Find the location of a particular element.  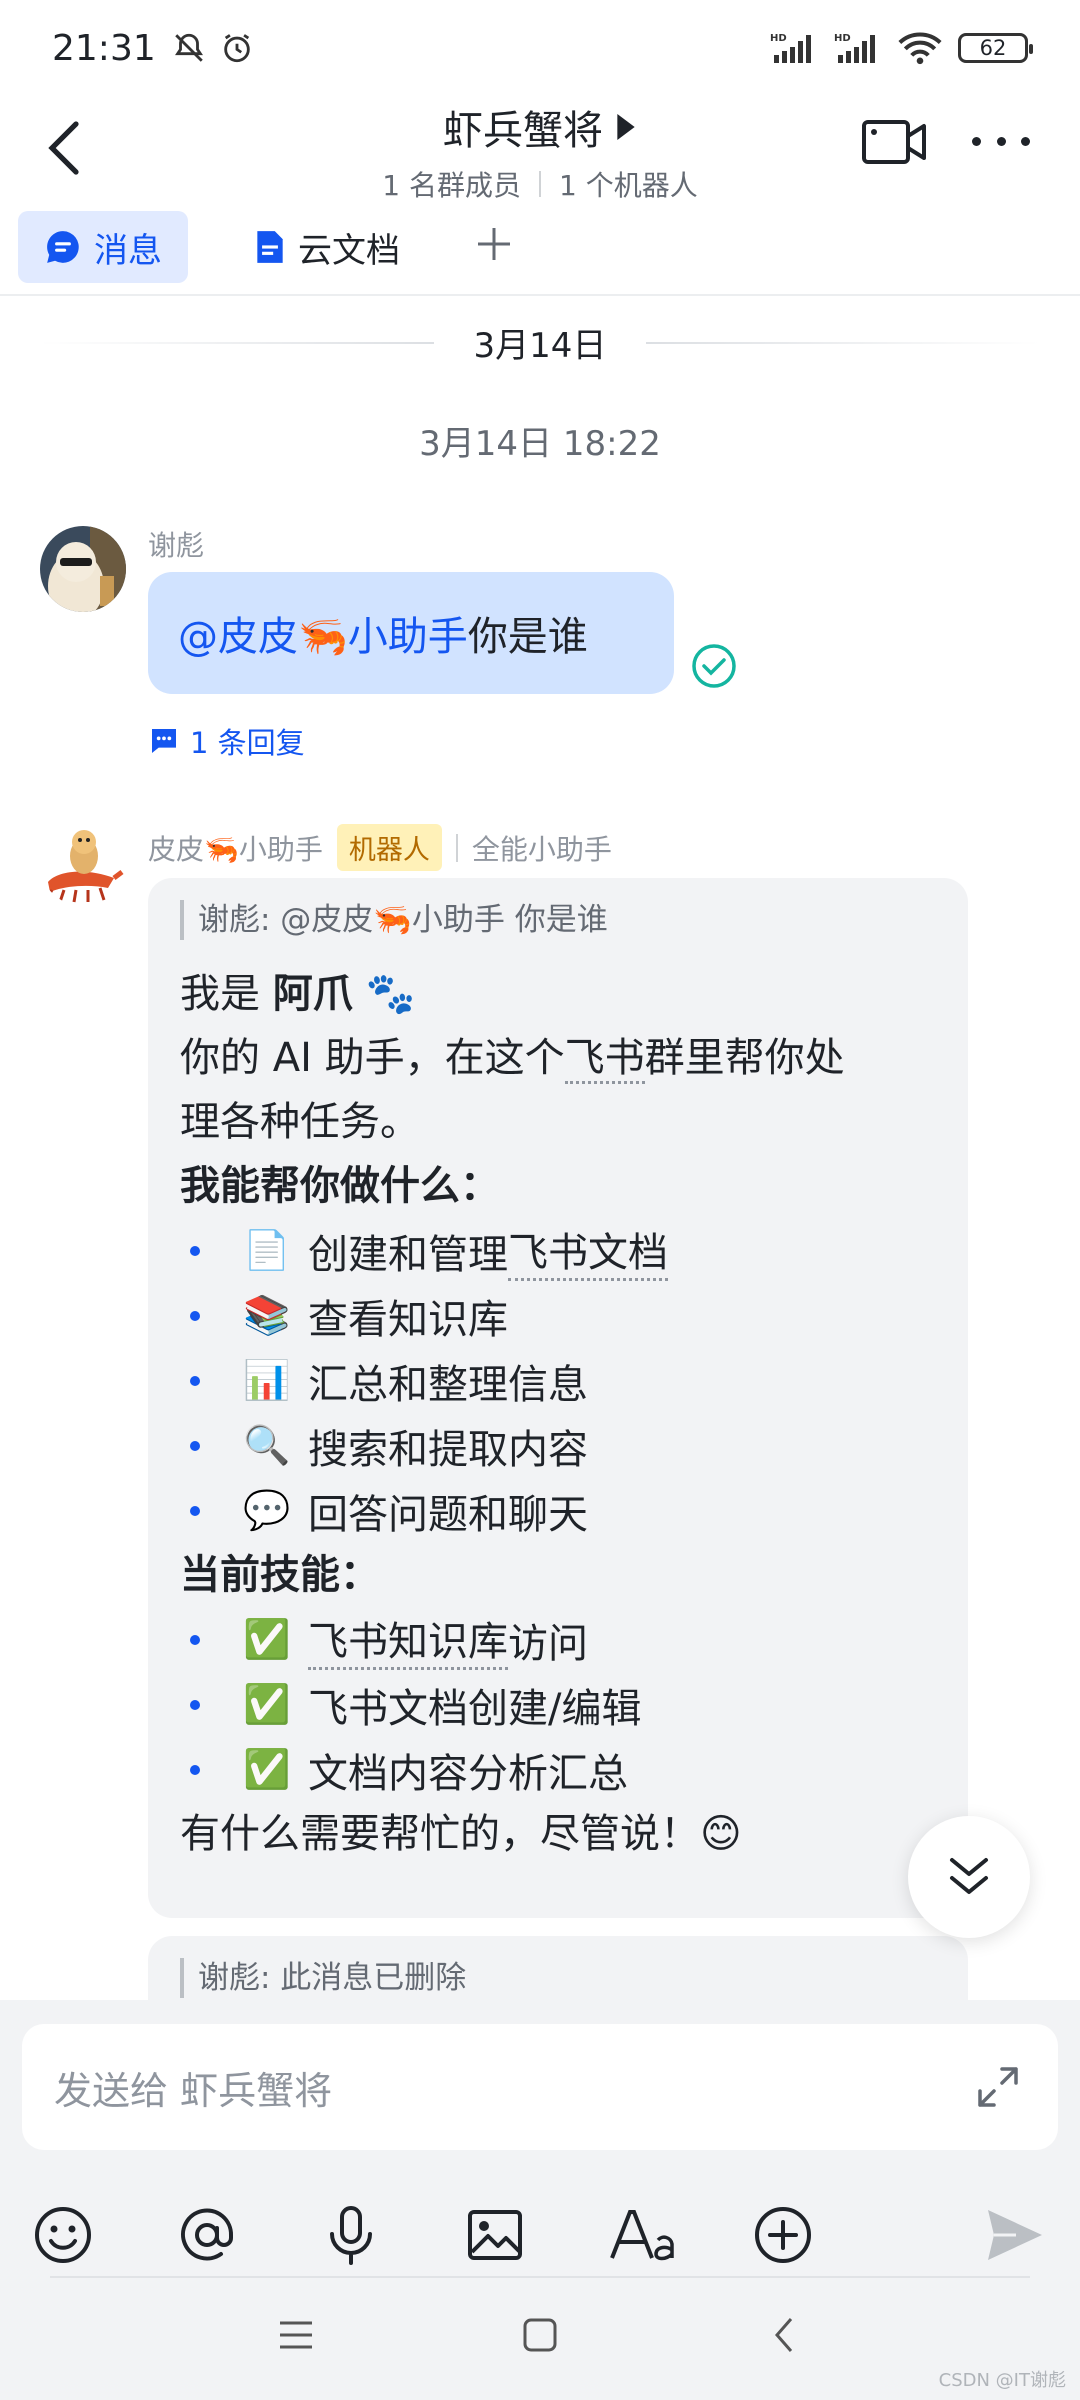

plus-icon is located at coordinates (494, 244).